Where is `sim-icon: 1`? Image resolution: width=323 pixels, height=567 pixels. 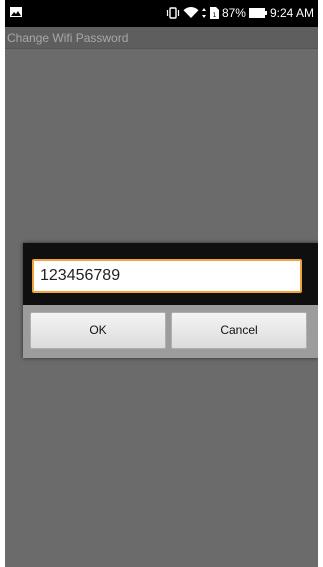
sim-icon: 1 is located at coordinates (214, 13).